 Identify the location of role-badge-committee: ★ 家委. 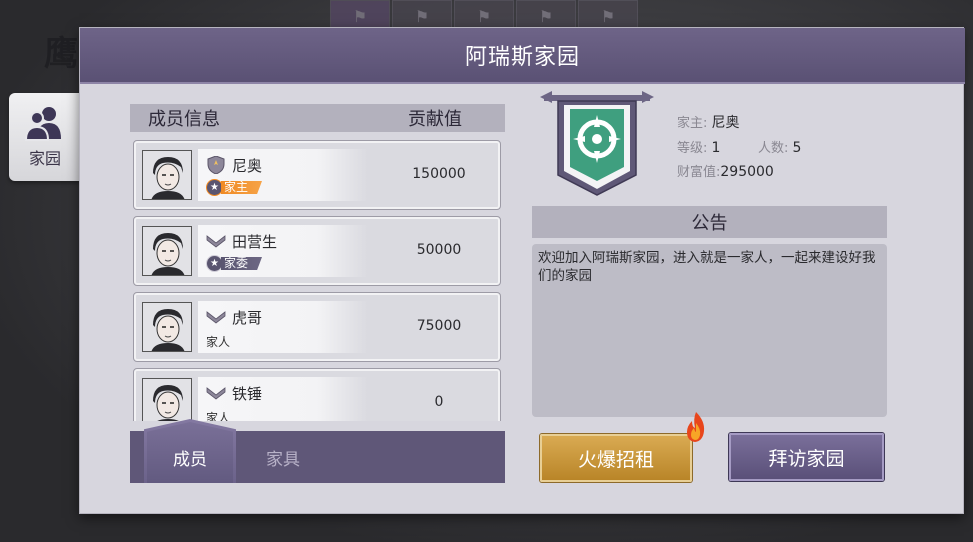
(242, 263).